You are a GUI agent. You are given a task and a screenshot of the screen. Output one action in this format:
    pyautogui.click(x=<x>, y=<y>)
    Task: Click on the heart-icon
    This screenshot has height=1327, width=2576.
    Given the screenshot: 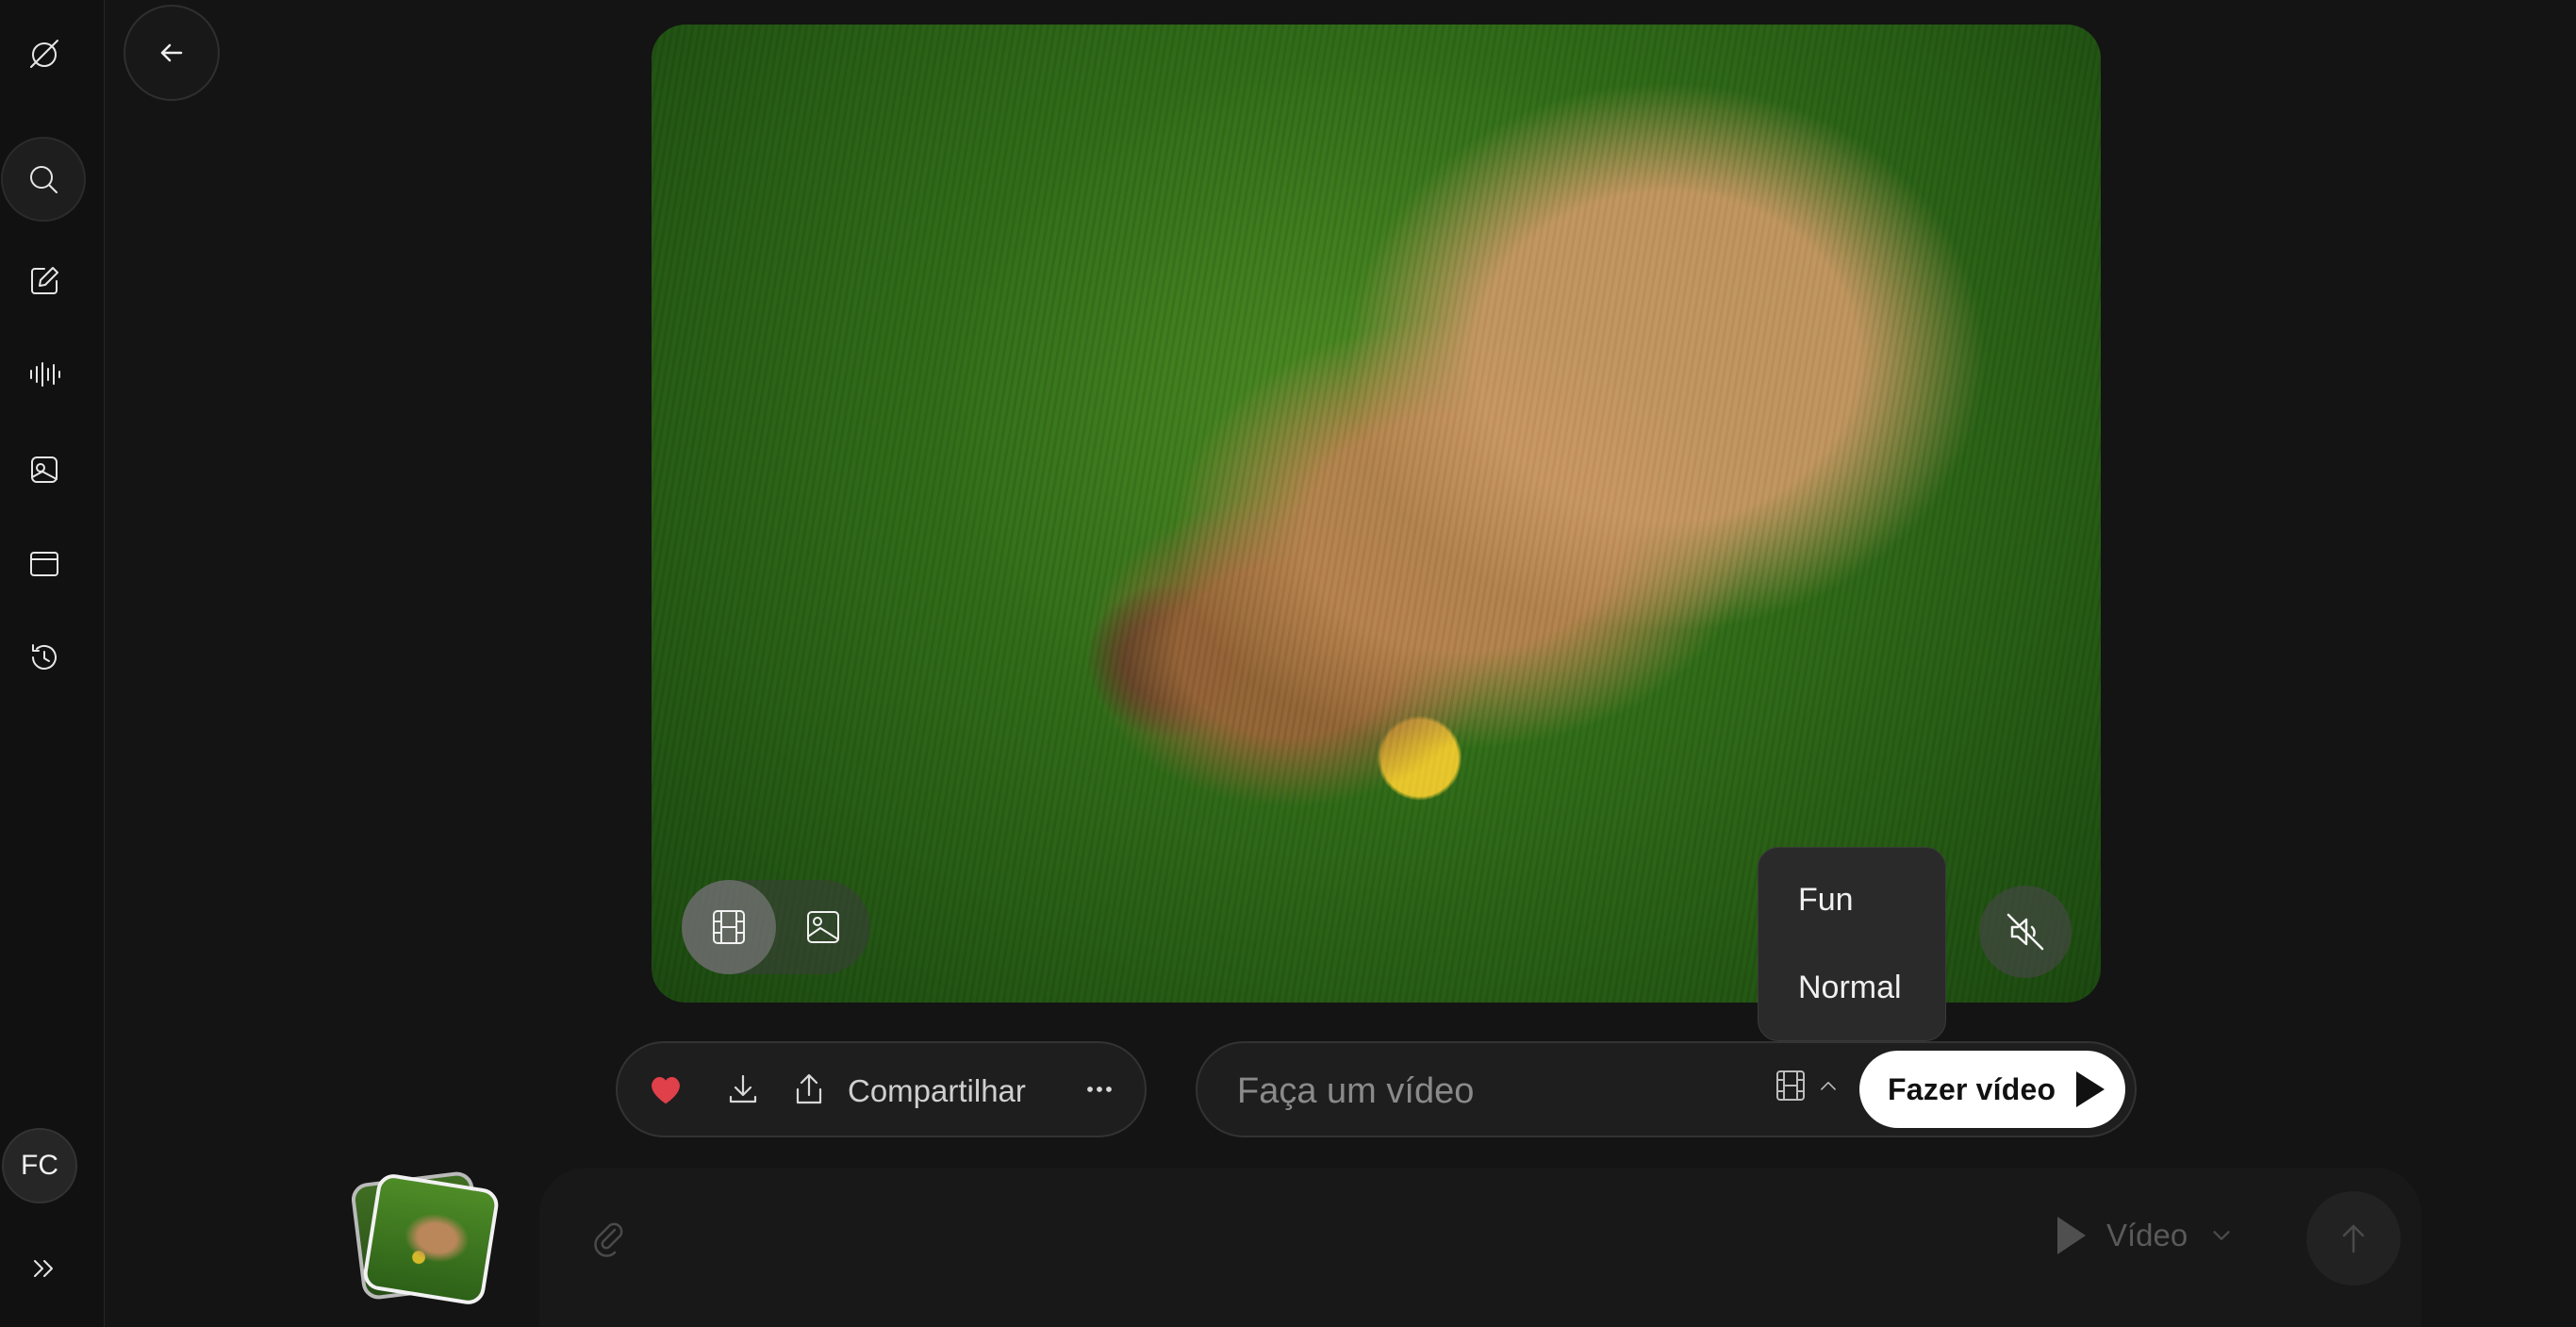 What is the action you would take?
    pyautogui.click(x=665, y=1089)
    